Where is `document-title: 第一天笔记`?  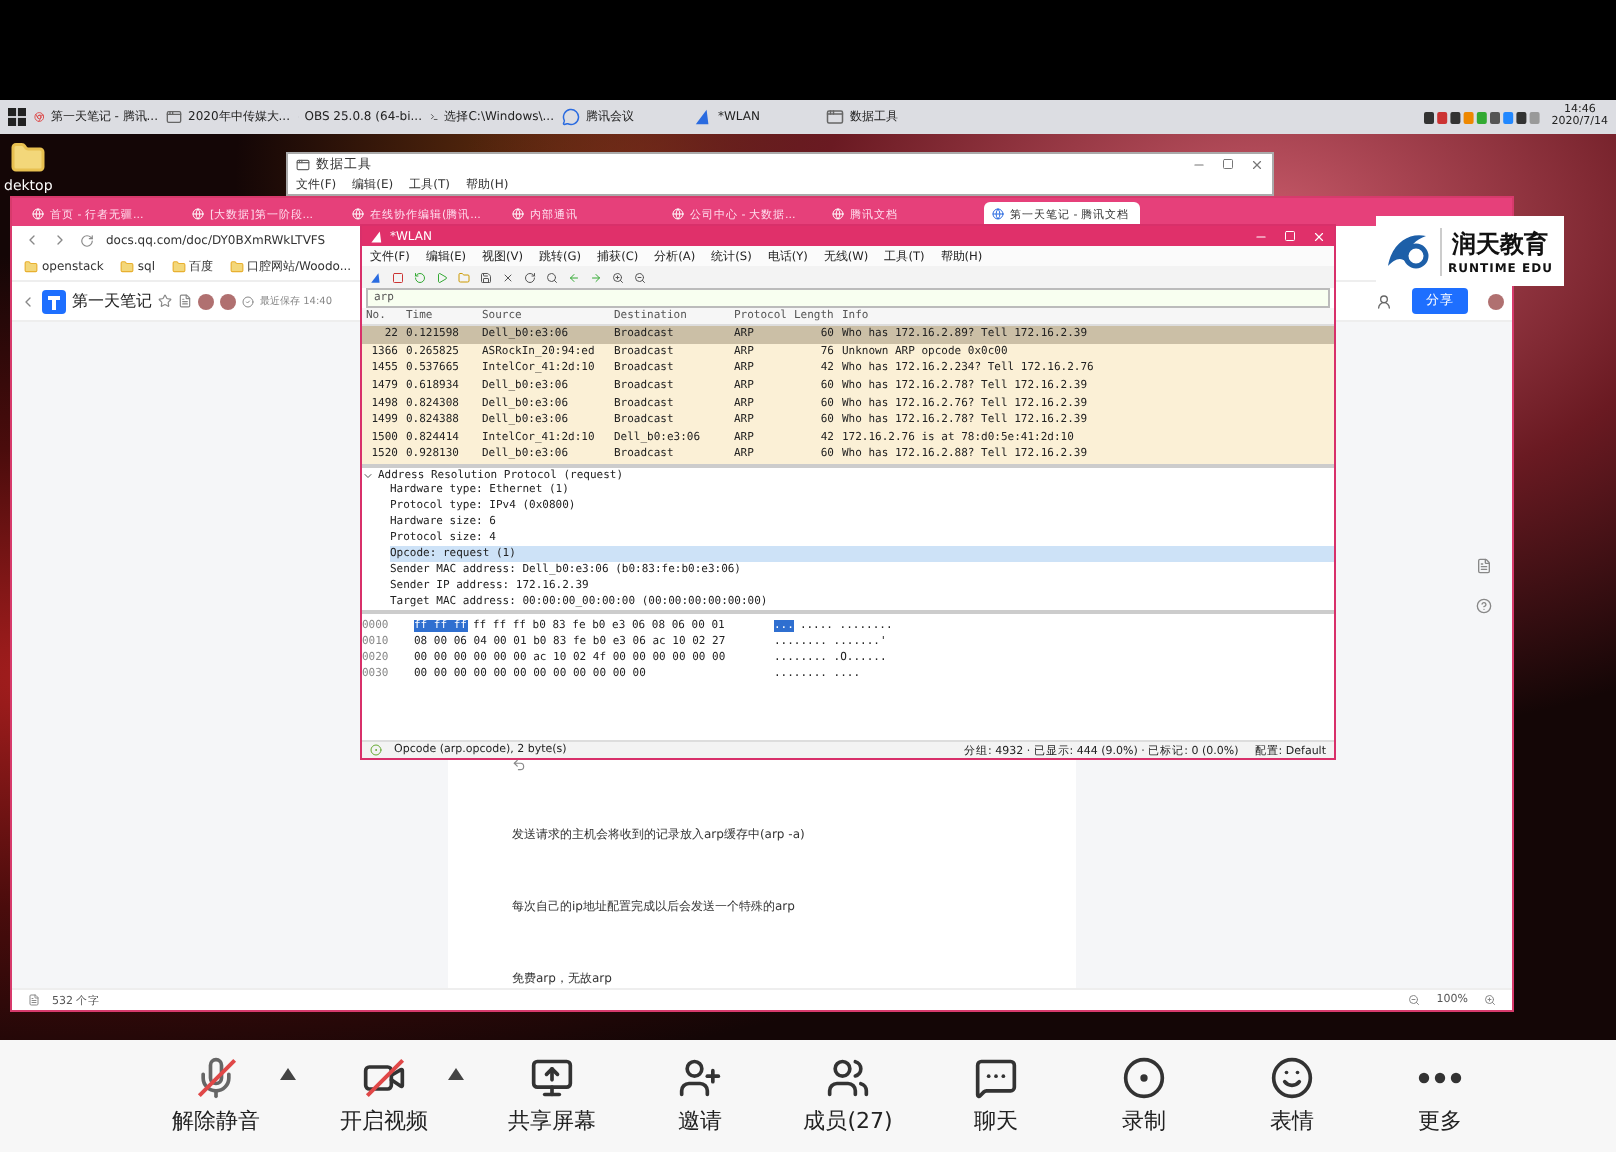 document-title: 第一天笔记 is located at coordinates (112, 301).